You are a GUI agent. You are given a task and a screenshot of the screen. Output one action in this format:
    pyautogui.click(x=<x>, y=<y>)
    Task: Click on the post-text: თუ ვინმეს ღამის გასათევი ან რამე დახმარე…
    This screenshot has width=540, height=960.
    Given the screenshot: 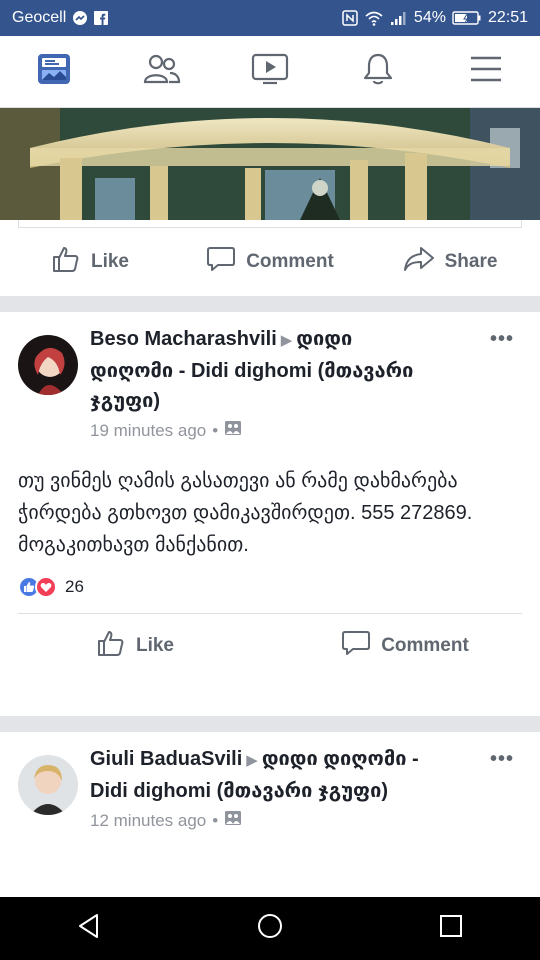 What is the action you would take?
    pyautogui.click(x=245, y=513)
    